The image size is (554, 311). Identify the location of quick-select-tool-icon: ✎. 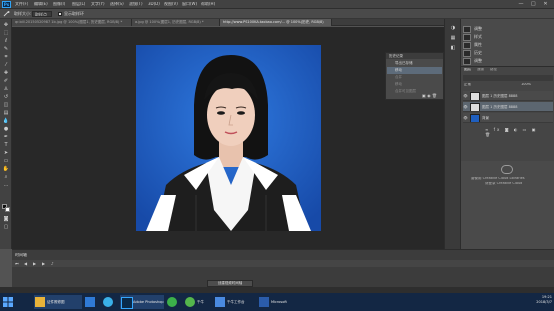
(6, 49).